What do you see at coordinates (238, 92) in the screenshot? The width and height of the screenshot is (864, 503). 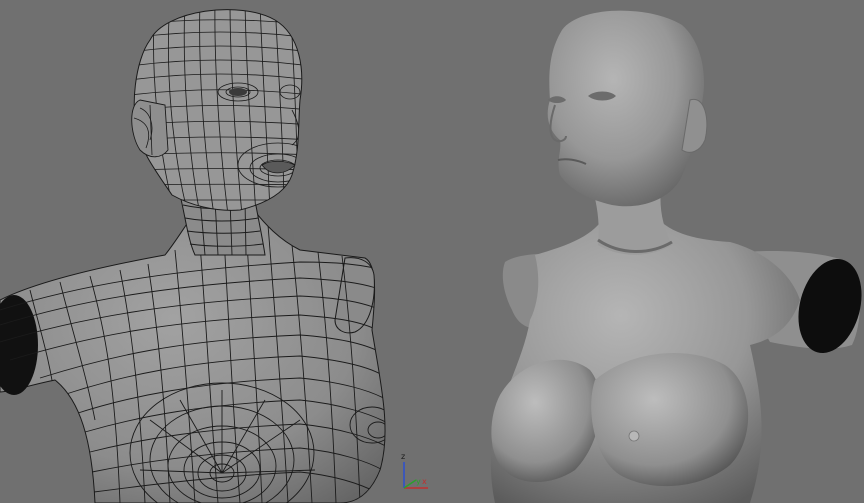 I see `wireframe-eye` at bounding box center [238, 92].